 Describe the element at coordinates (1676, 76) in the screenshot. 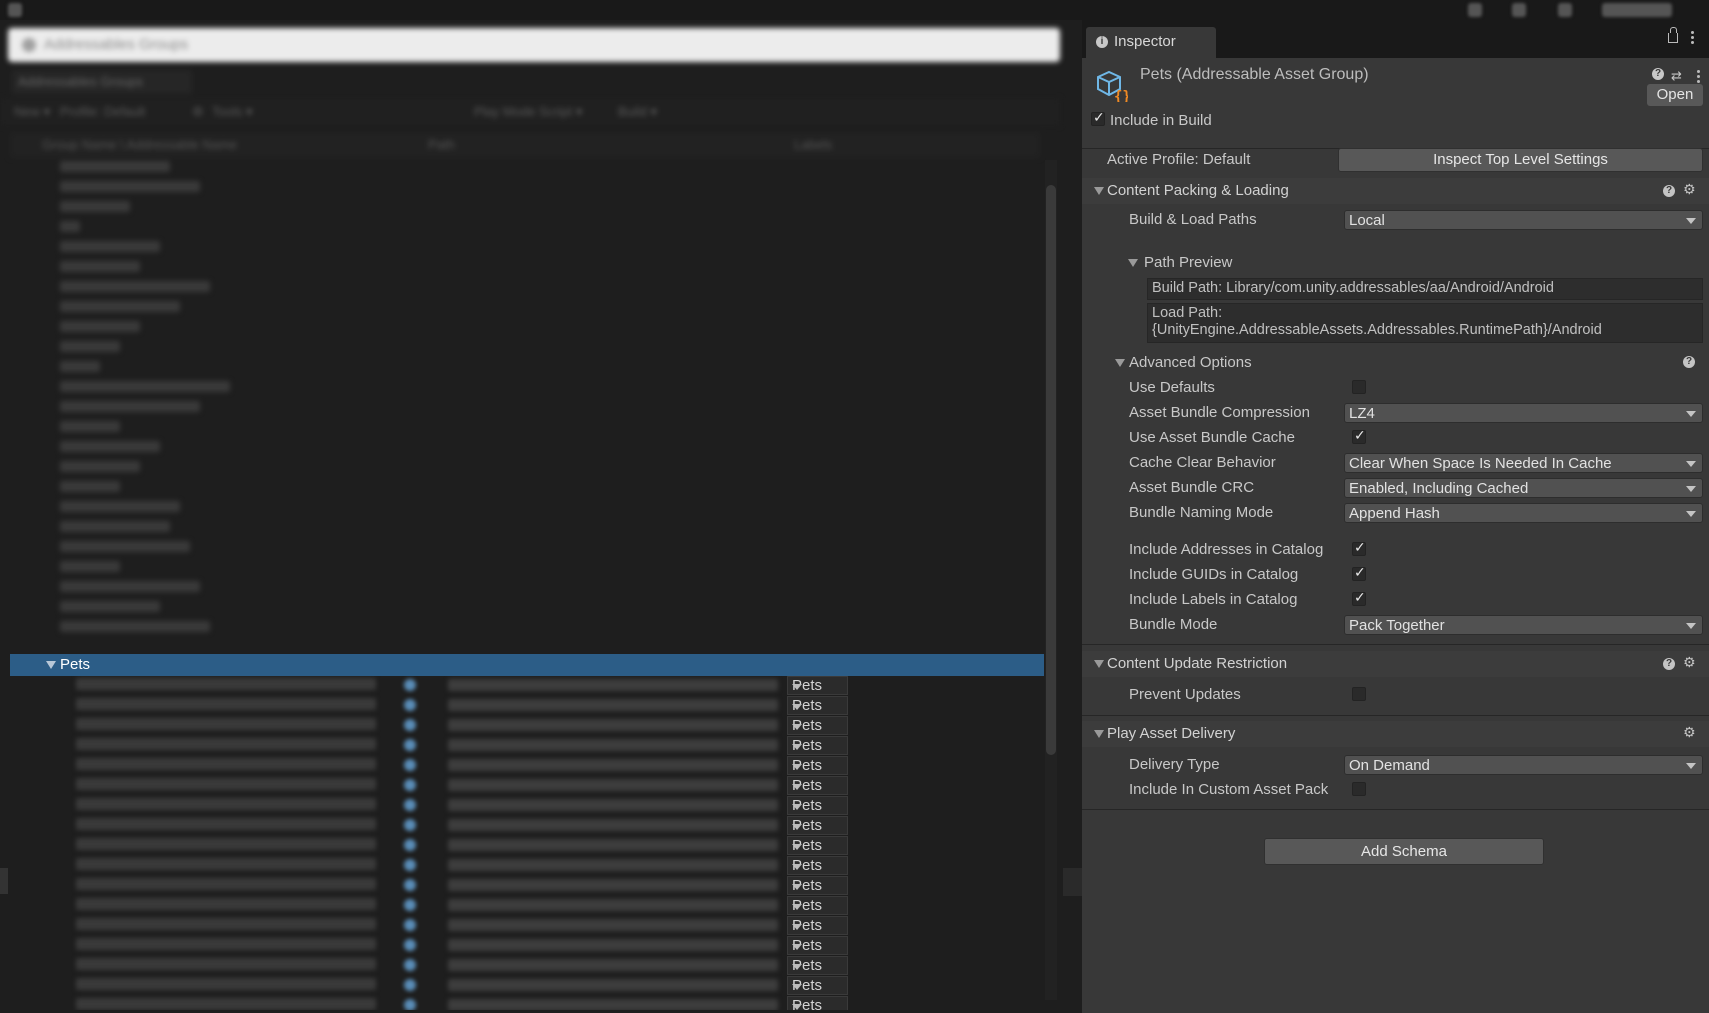

I see `preset-icon: ⇄` at that location.